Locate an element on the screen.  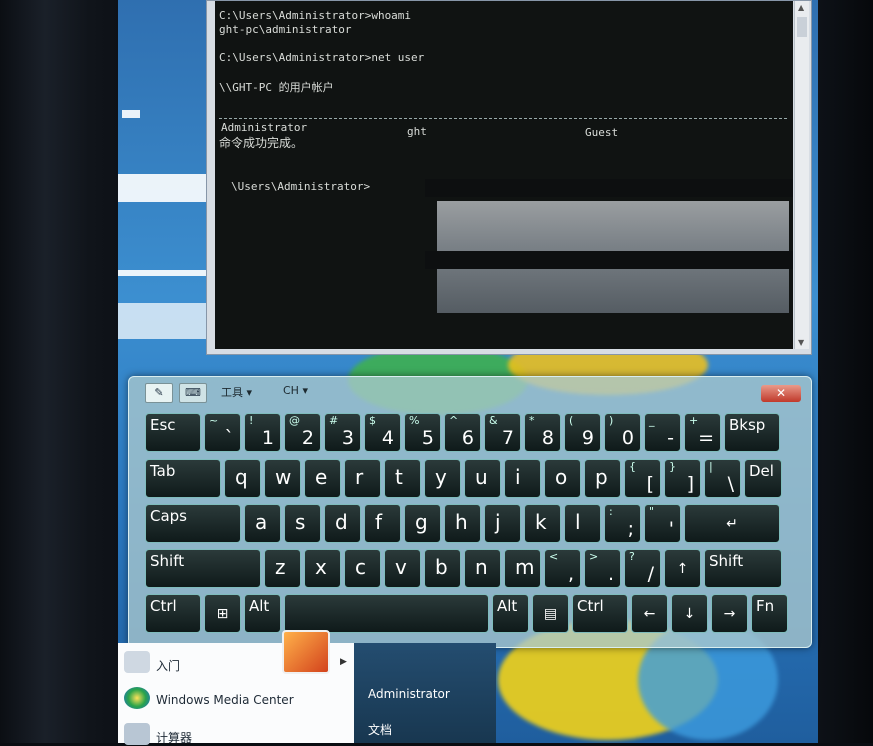
key-space is located at coordinates (386, 613).